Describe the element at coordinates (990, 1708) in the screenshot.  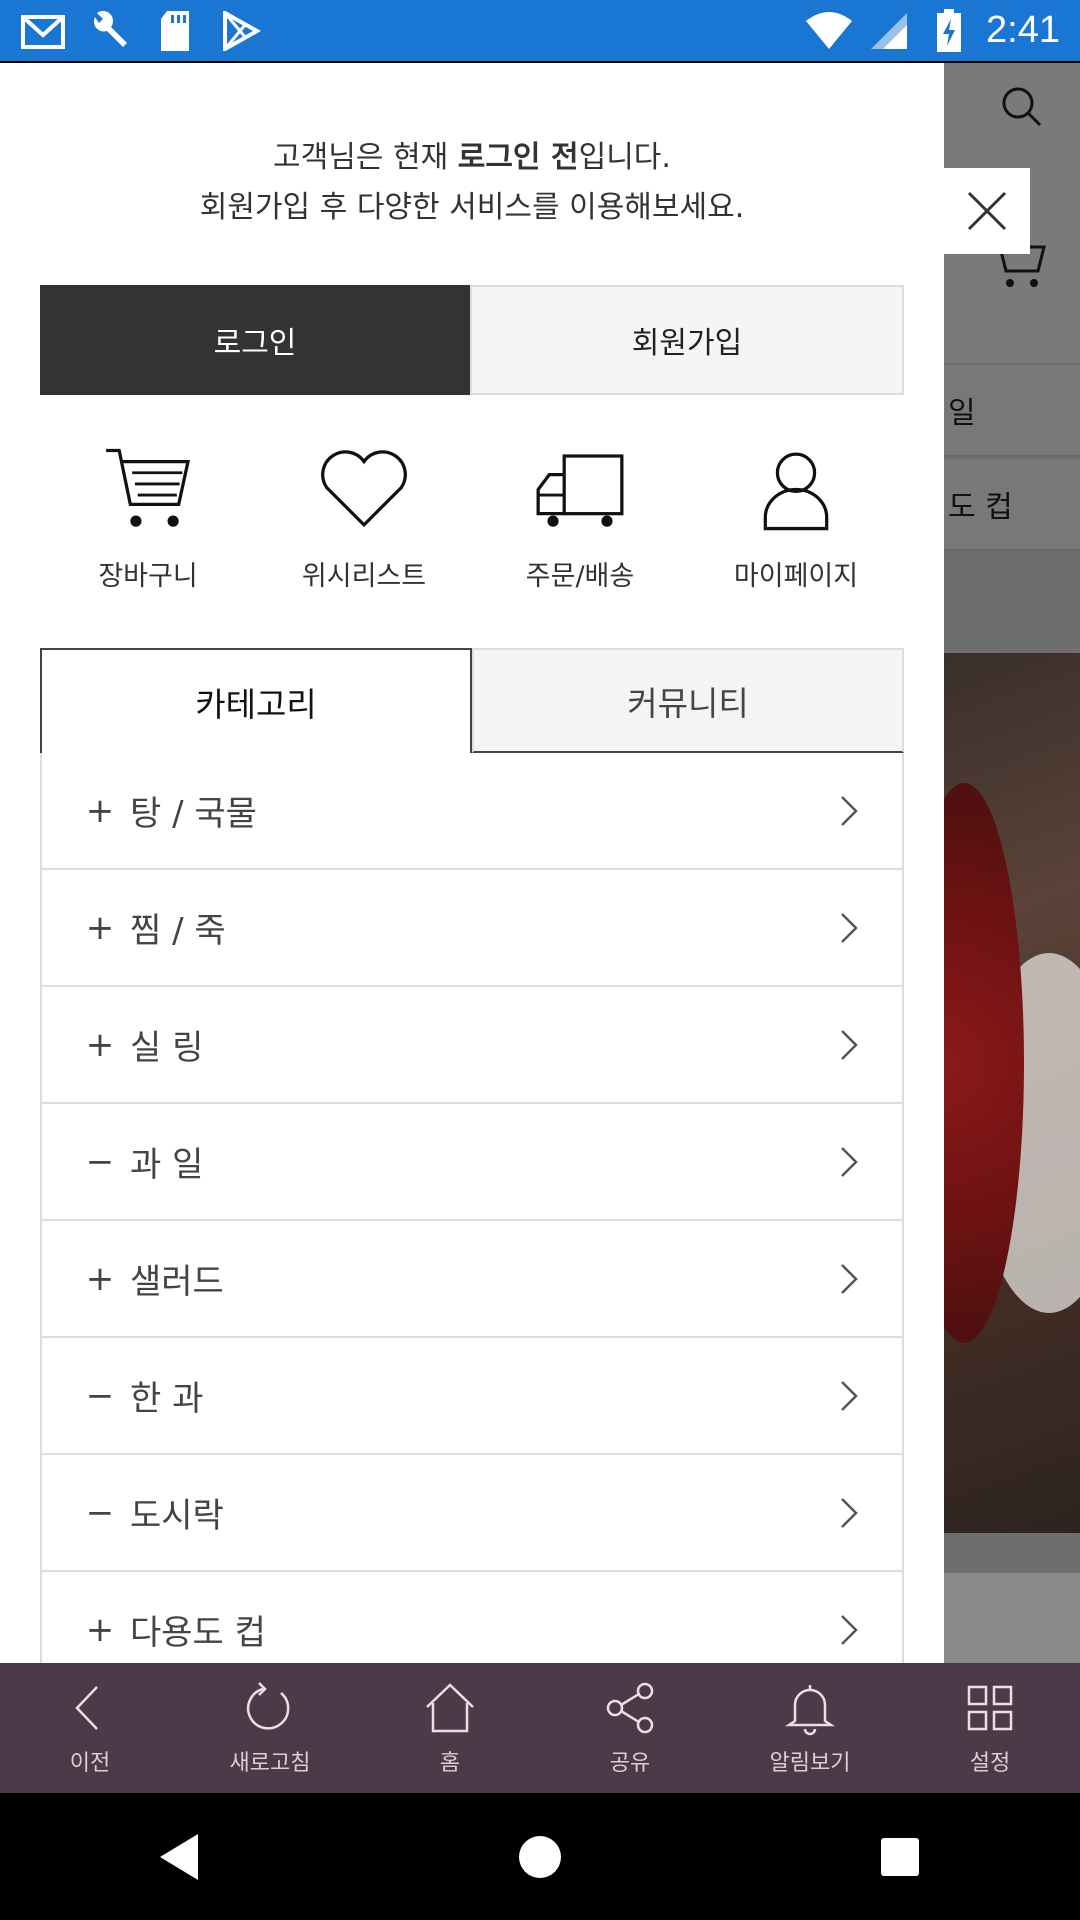
I see `grid-icon` at that location.